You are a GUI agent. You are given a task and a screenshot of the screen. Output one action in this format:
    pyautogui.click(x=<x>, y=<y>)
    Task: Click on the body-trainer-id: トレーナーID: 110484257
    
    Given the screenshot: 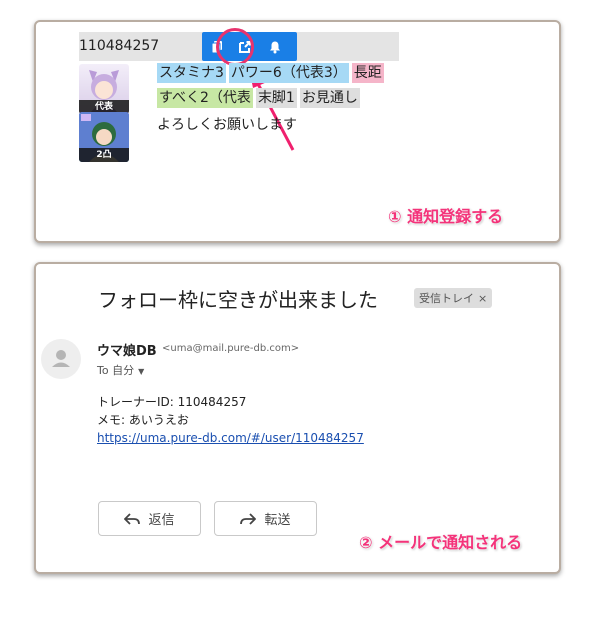 What is the action you would take?
    pyautogui.click(x=172, y=402)
    